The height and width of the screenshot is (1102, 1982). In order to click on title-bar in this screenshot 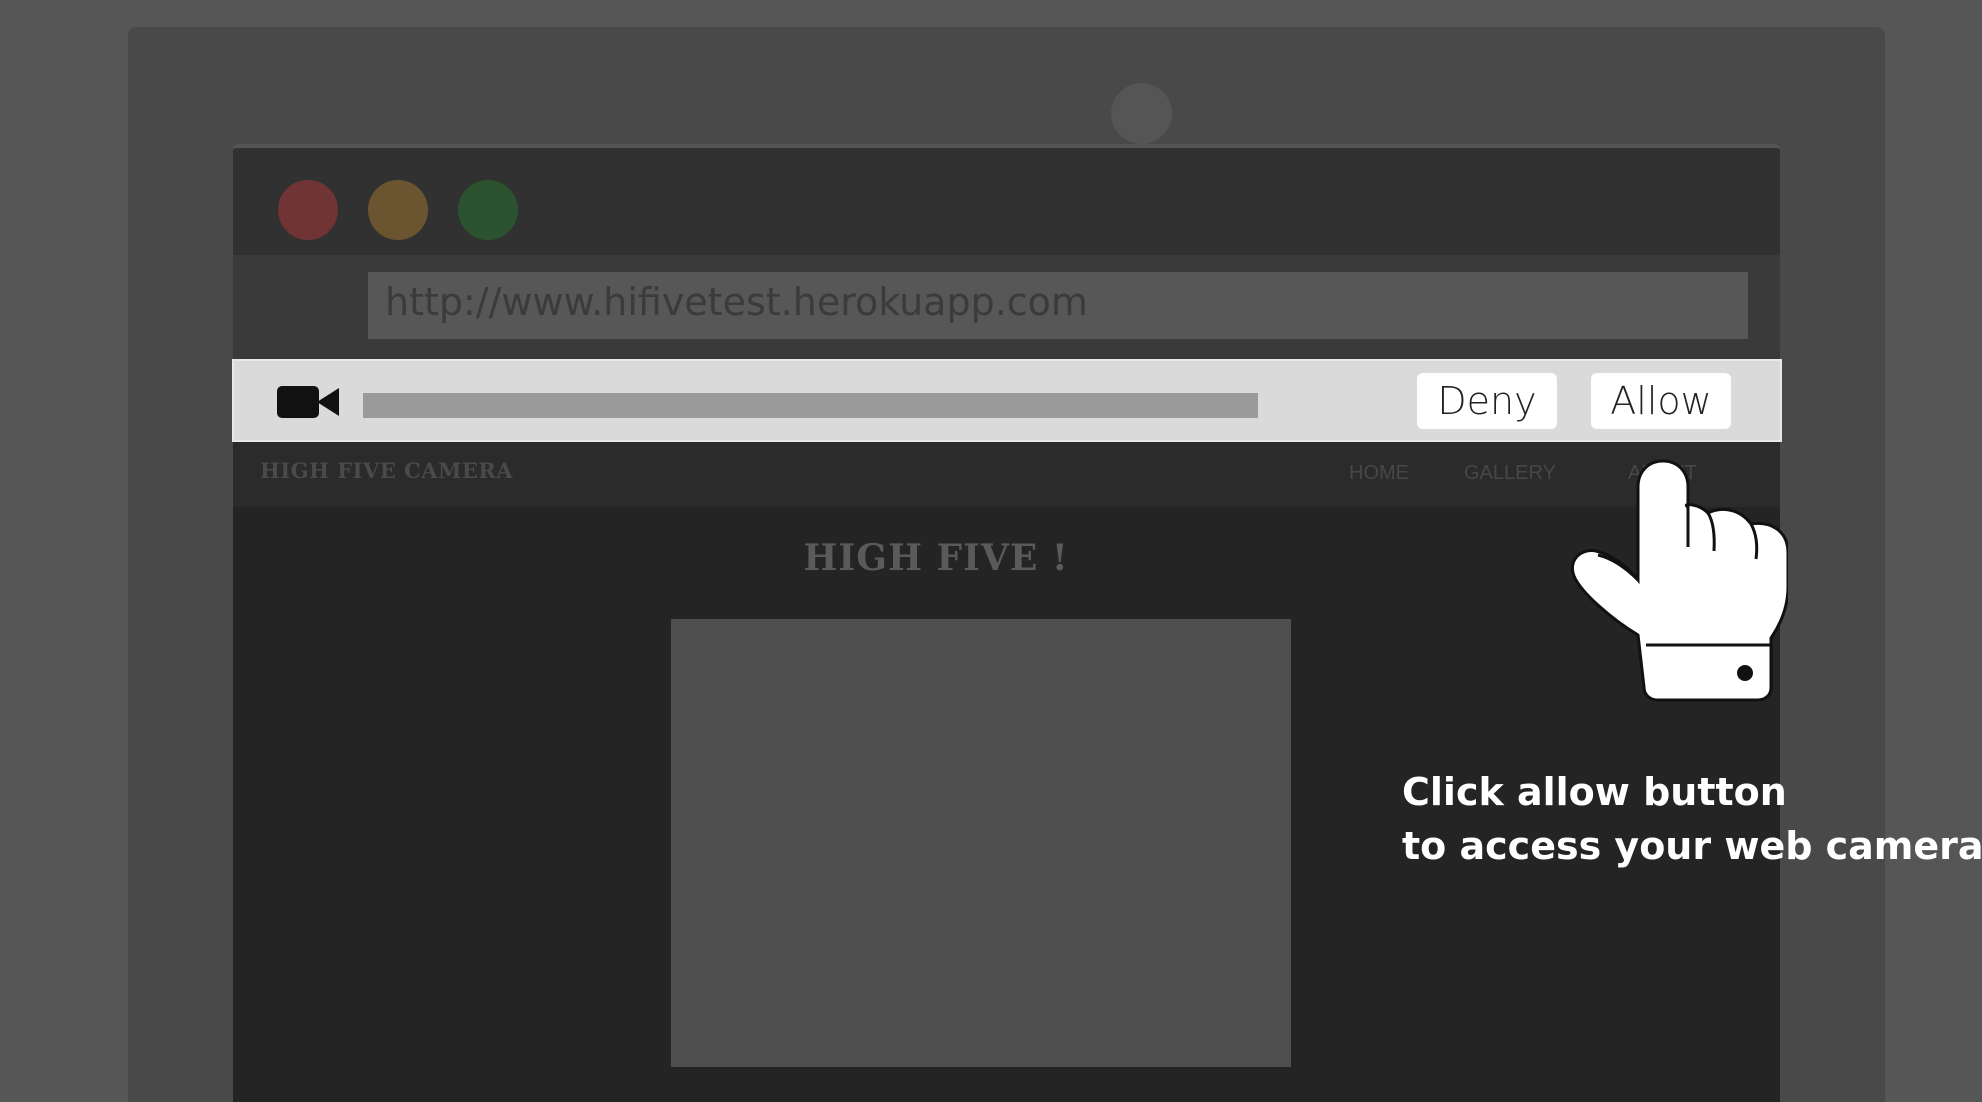, I will do `click(1006, 201)`.